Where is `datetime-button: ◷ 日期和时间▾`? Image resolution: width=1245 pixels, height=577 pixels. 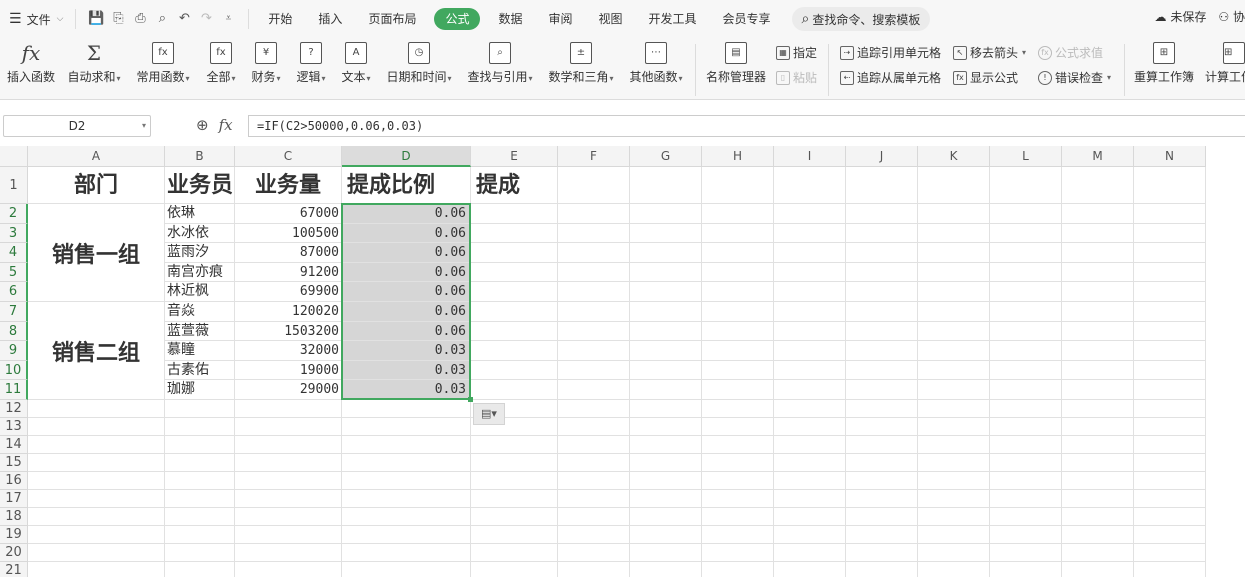 datetime-button: ◷ 日期和时间▾ is located at coordinates (419, 63).